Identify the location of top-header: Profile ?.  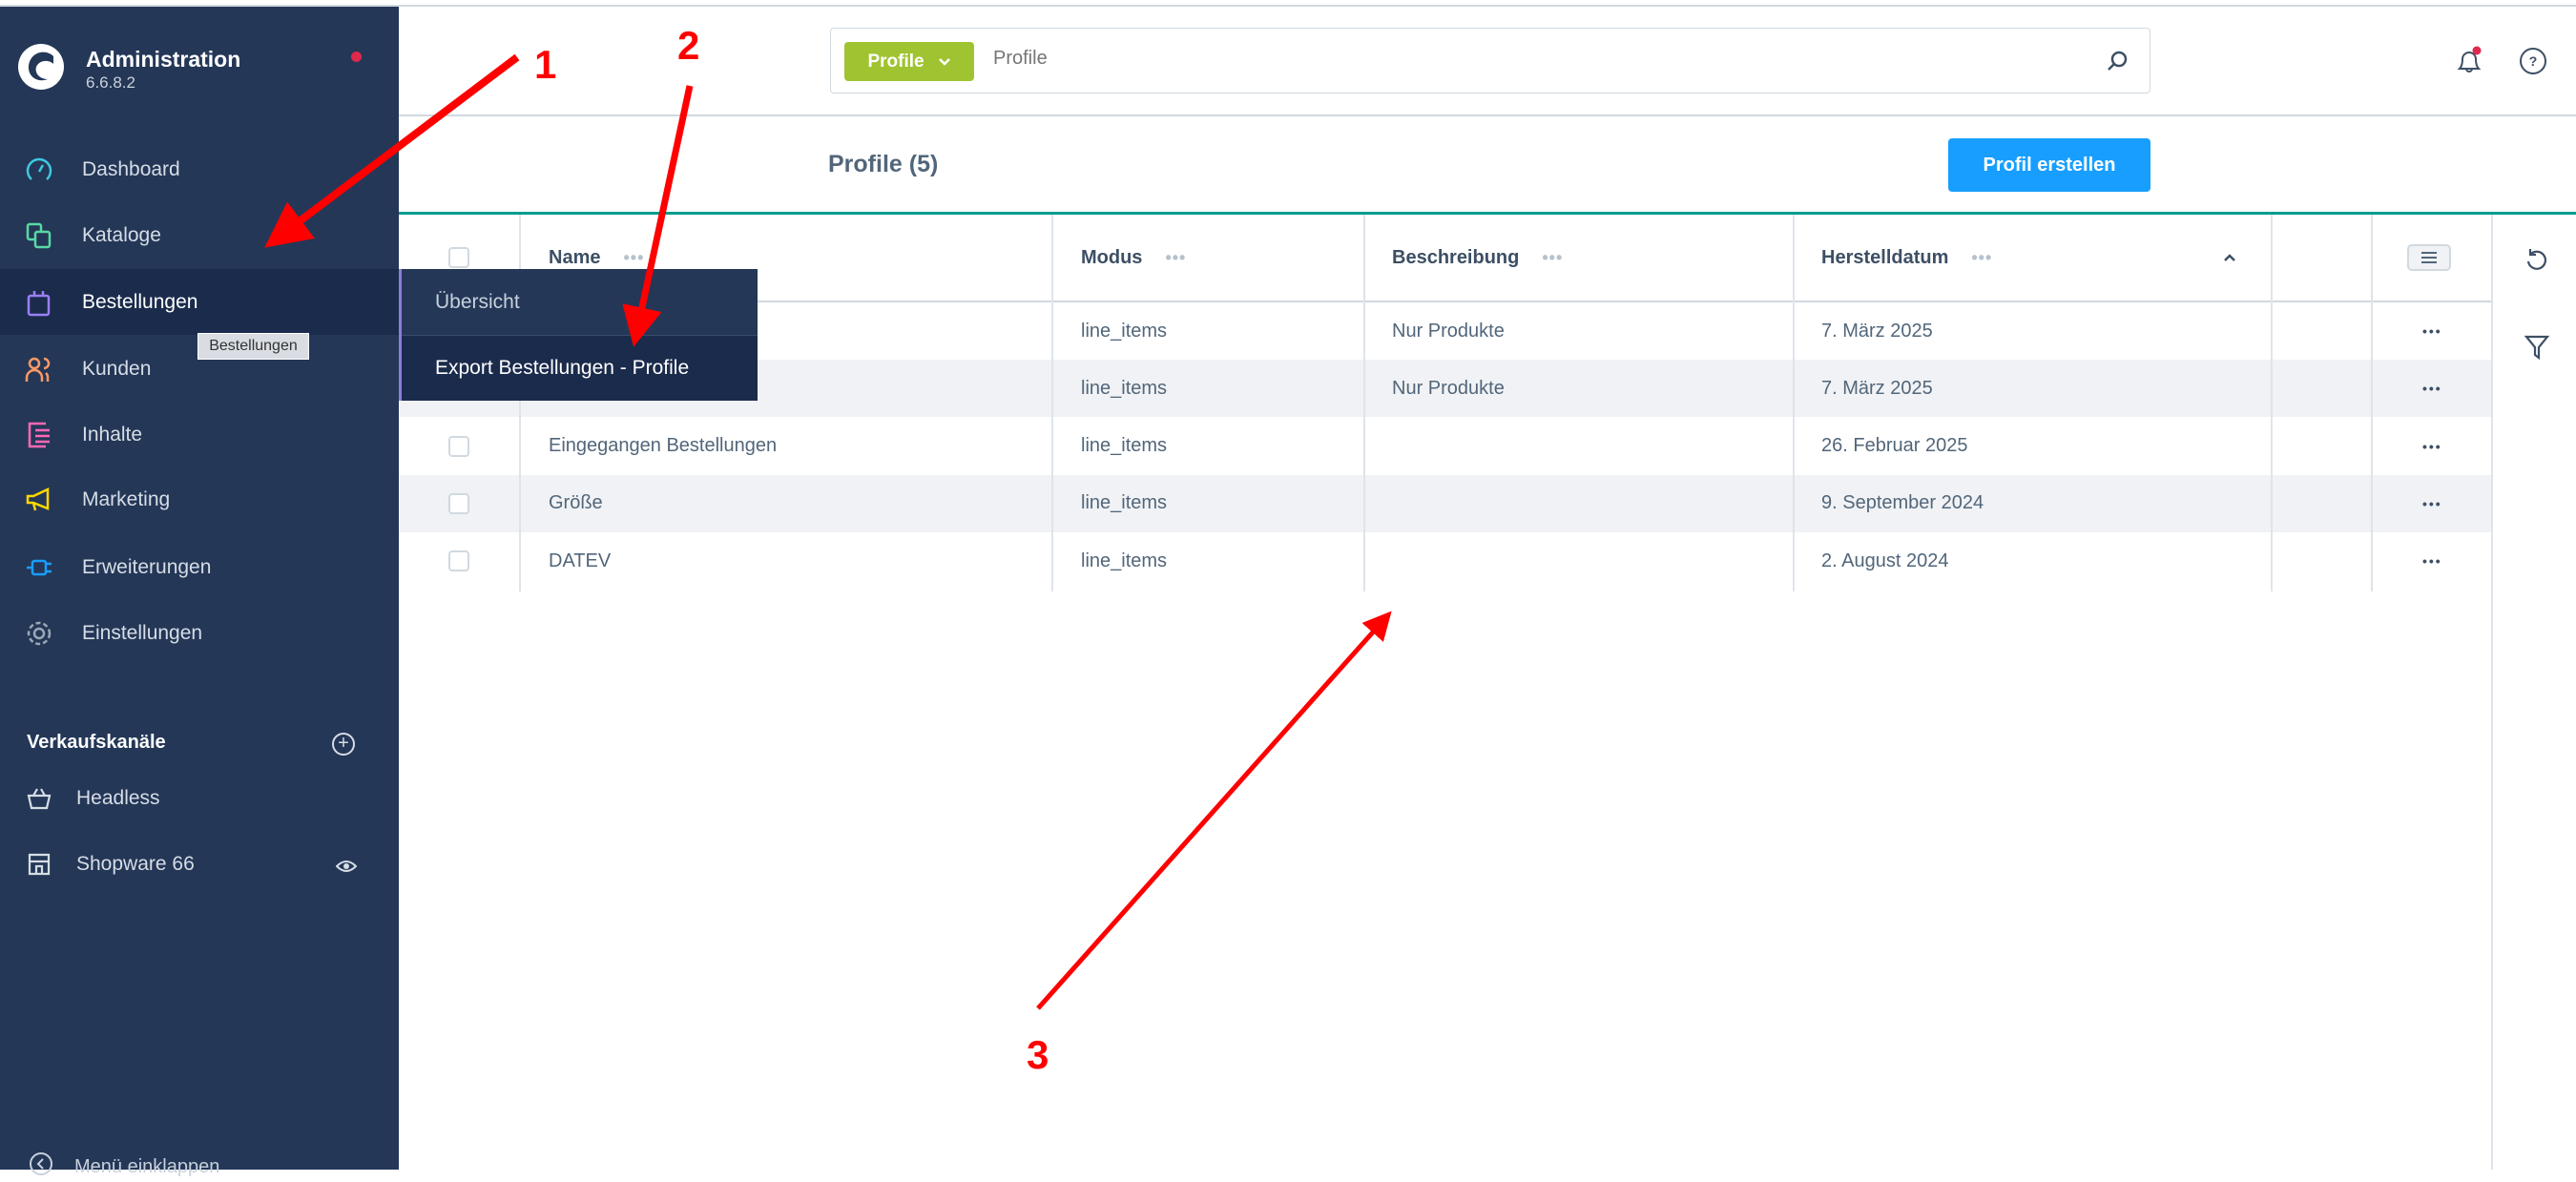
(1487, 63).